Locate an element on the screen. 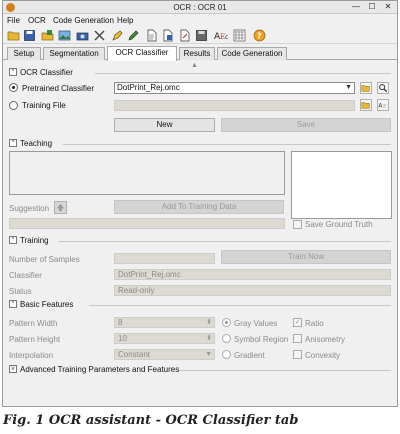 Image resolution: width=400 pixels, height=434 pixels. status-label: Status is located at coordinates (20, 291).